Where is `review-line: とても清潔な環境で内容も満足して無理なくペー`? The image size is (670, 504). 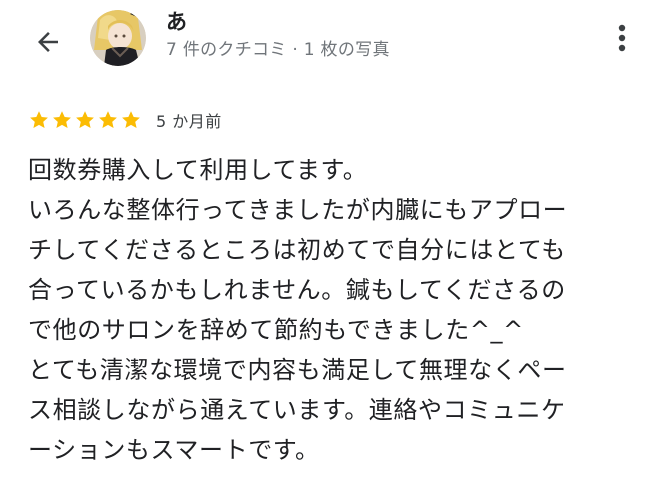
review-line: とても清潔な環境で内容も満足して無理なくペー is located at coordinates (297, 370).